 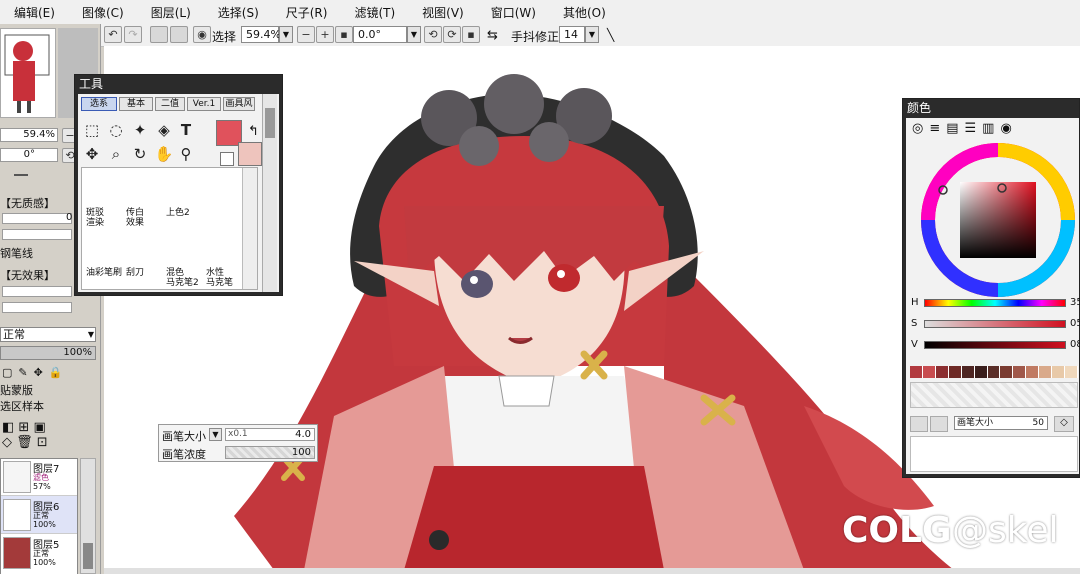 What do you see at coordinates (471, 34) in the screenshot?
I see `rotate-reset-button: ▪` at bounding box center [471, 34].